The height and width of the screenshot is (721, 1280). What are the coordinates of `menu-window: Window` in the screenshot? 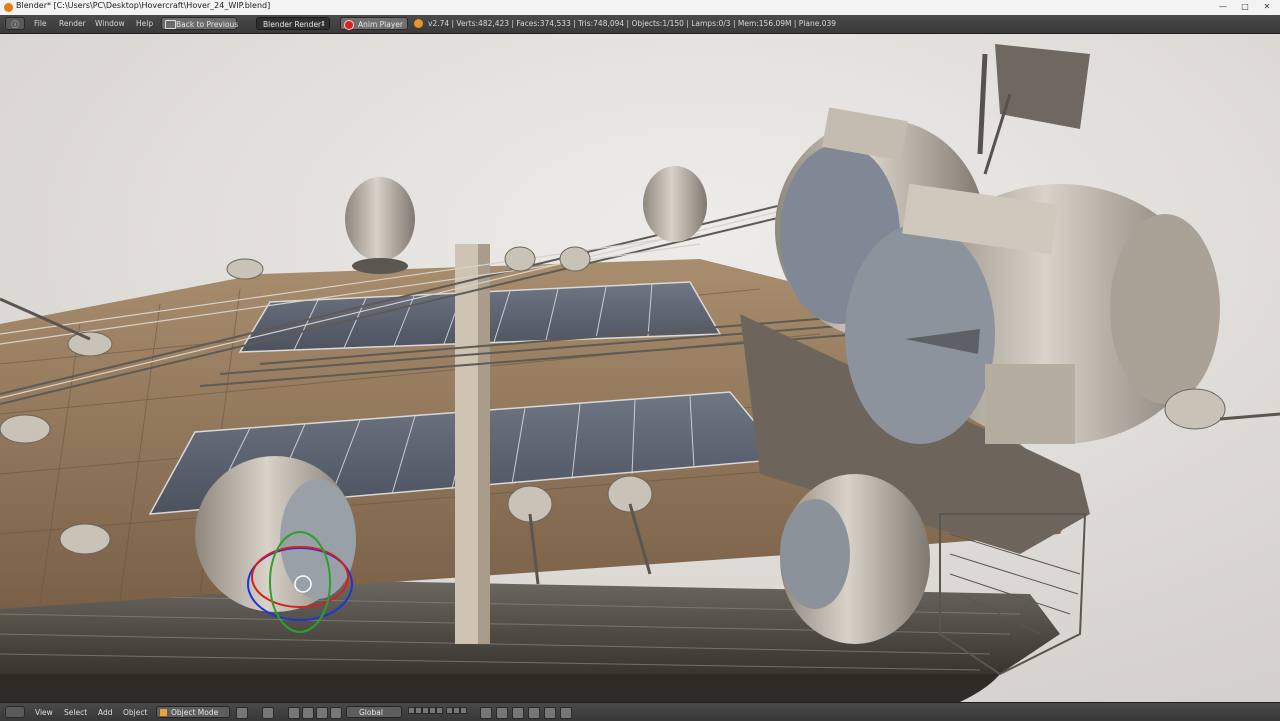 It's located at (110, 23).